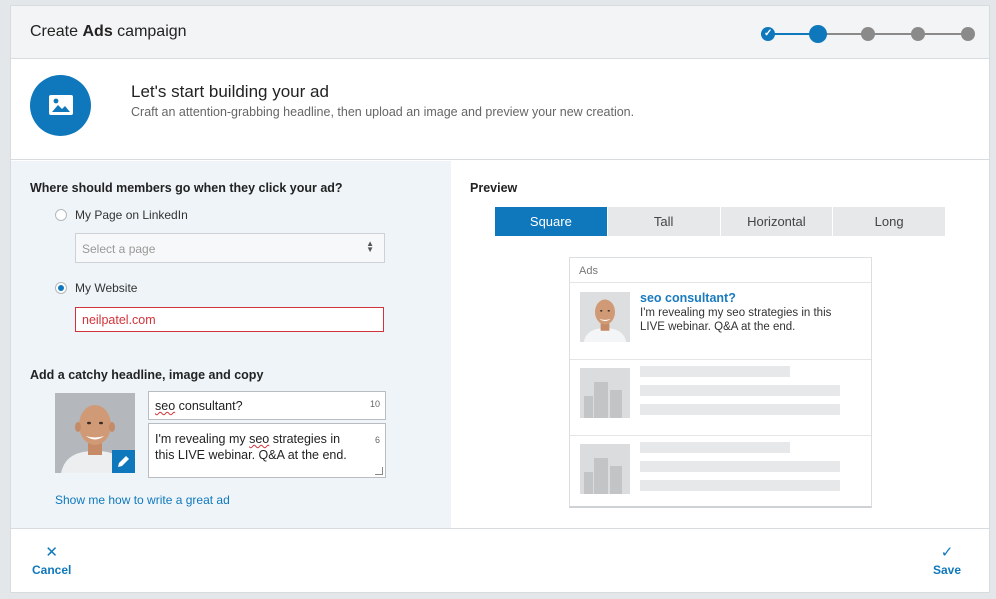 This screenshot has width=996, height=599. What do you see at coordinates (259, 439) in the screenshot?
I see `copy-misspelled-word: seo` at bounding box center [259, 439].